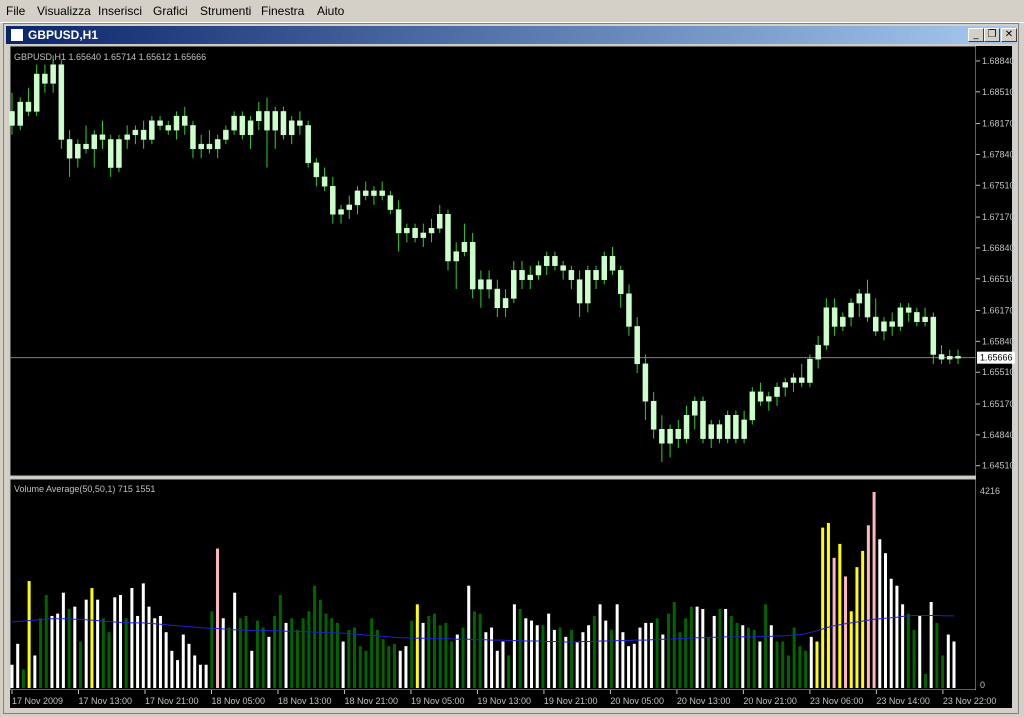  Describe the element at coordinates (571, 701) in the screenshot. I see `time-tick-label: 19 Nov 21:00` at that location.